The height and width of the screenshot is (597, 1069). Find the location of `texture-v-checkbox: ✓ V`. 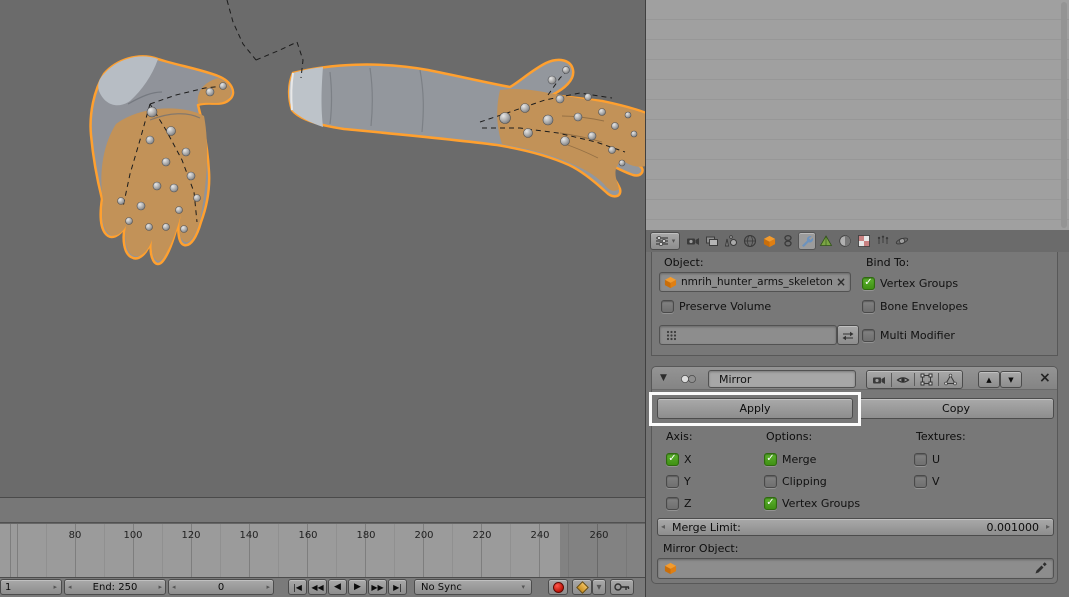

texture-v-checkbox: ✓ V is located at coordinates (927, 481).